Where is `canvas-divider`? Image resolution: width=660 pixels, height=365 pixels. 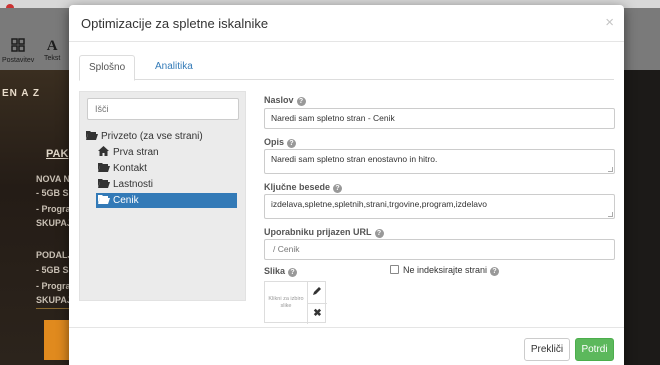
canvas-divider is located at coordinates (54, 308).